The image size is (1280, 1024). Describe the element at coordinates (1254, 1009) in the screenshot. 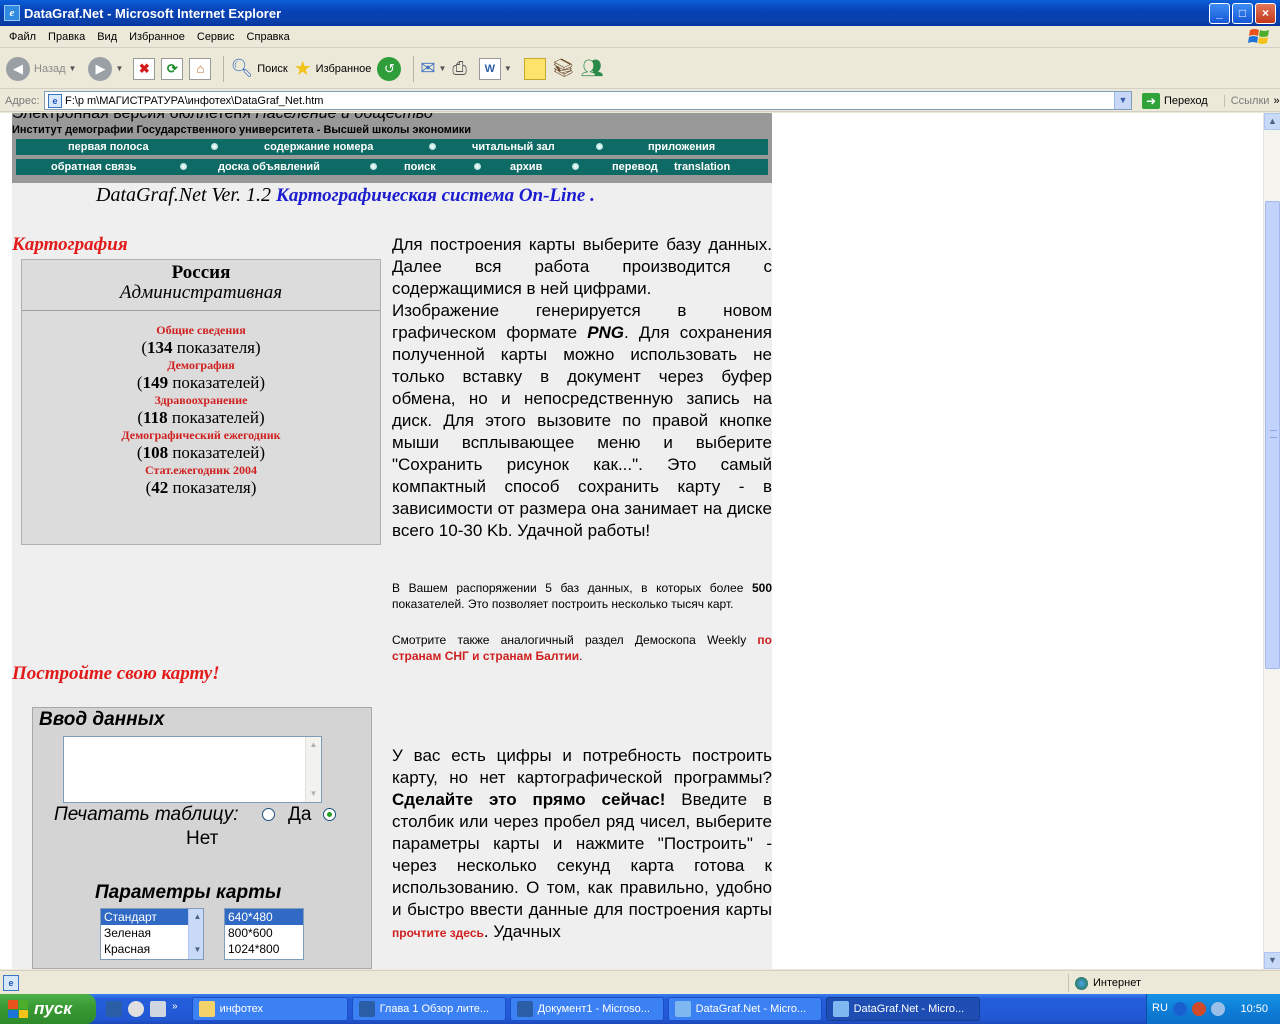

I see `clock: 10:50` at that location.